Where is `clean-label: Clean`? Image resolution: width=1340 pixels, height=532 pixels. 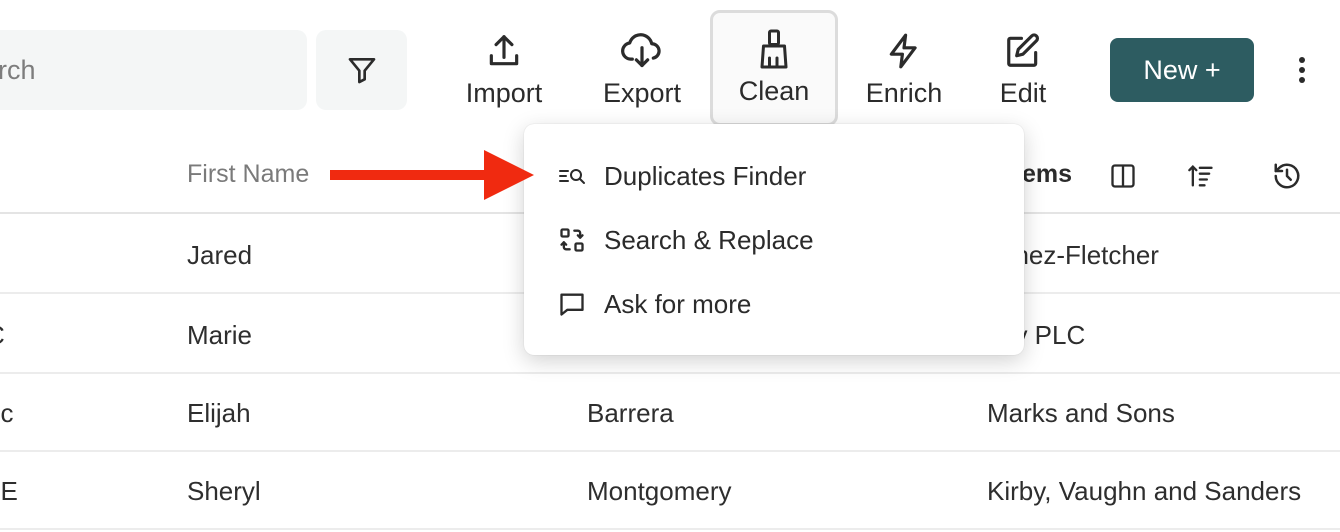
clean-label: Clean is located at coordinates (774, 91).